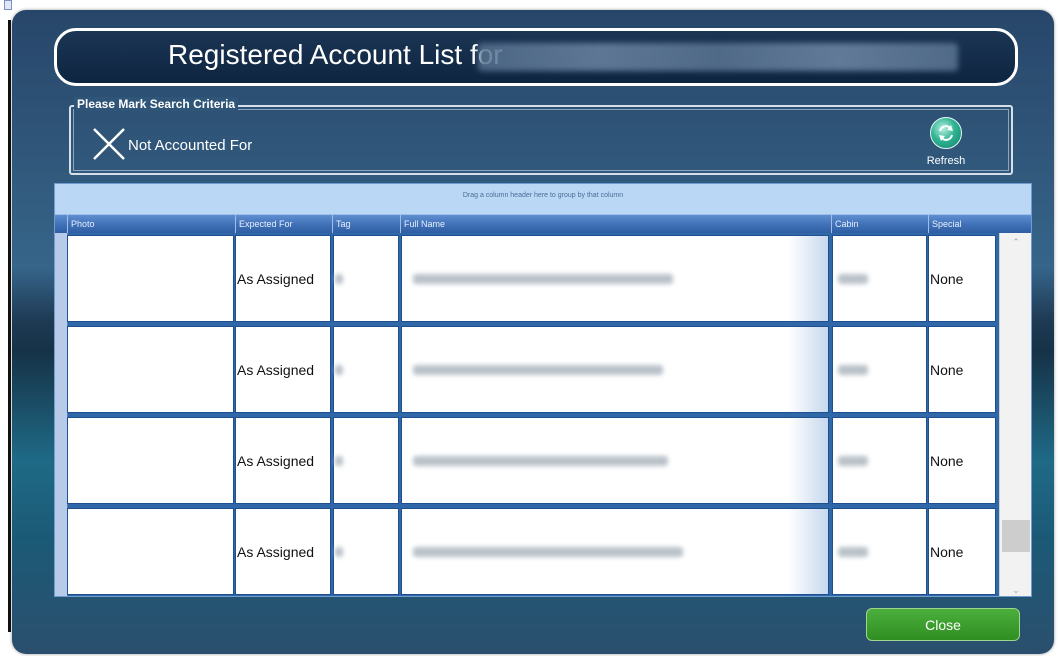 This screenshot has height=656, width=1059. Describe the element at coordinates (190, 145) in the screenshot. I see `not-accounted-label: Not Accounted For` at that location.